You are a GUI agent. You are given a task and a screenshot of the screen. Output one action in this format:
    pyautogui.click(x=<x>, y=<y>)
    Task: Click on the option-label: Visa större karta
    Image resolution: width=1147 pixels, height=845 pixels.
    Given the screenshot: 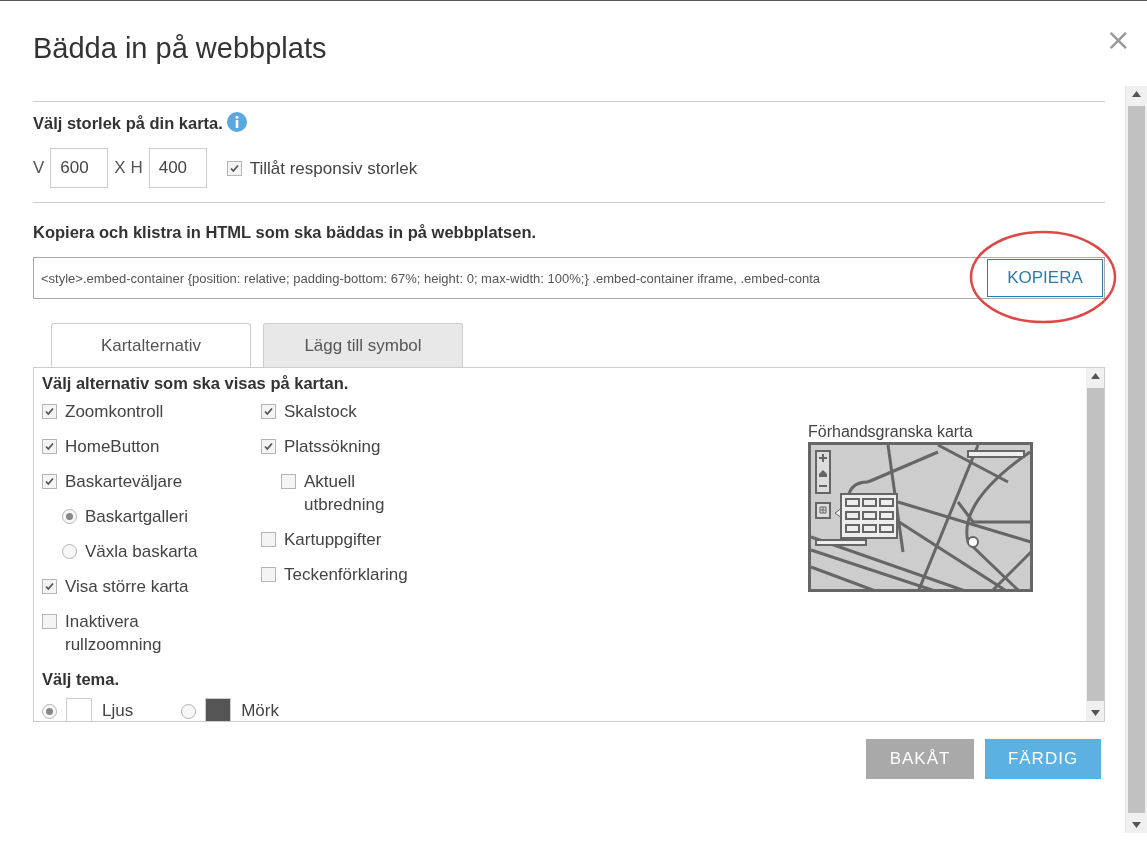 What is the action you would take?
    pyautogui.click(x=127, y=587)
    